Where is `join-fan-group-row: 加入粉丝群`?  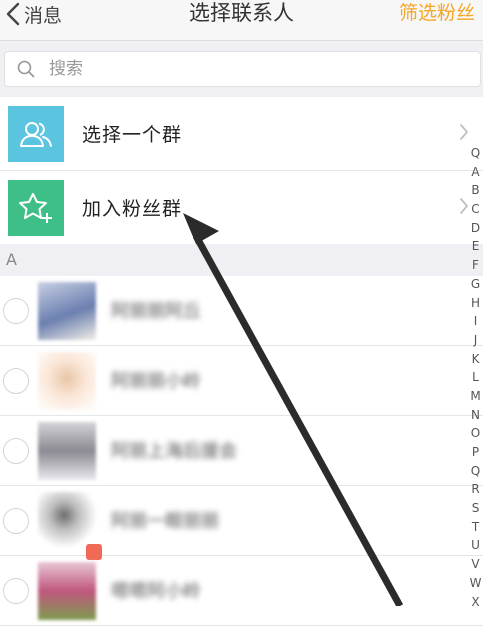
join-fan-group-row: 加入粉丝群 is located at coordinates (241, 207).